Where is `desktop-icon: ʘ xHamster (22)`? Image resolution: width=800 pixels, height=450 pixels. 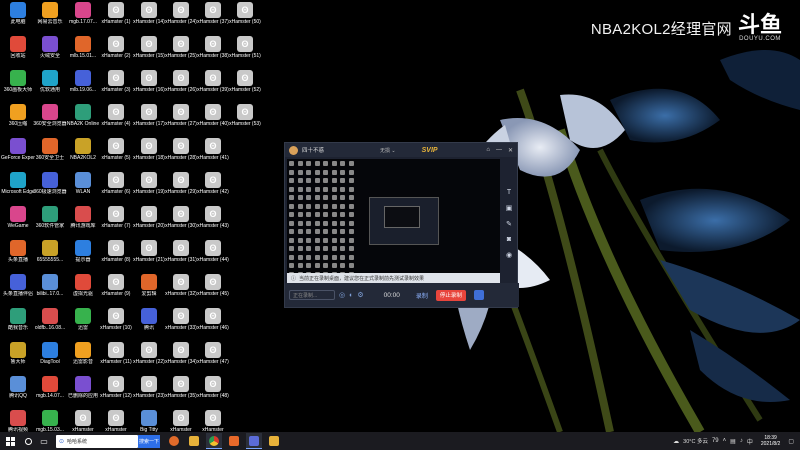 desktop-icon: ʘ xHamster (22) is located at coordinates (149, 353).